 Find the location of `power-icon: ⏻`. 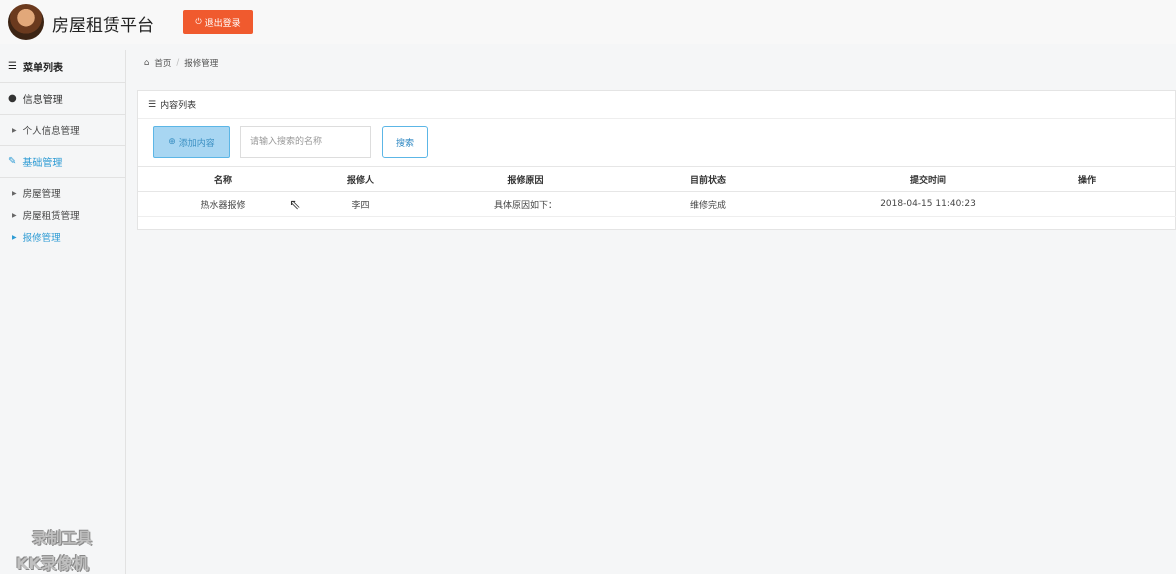

power-icon: ⏻ is located at coordinates (198, 21).